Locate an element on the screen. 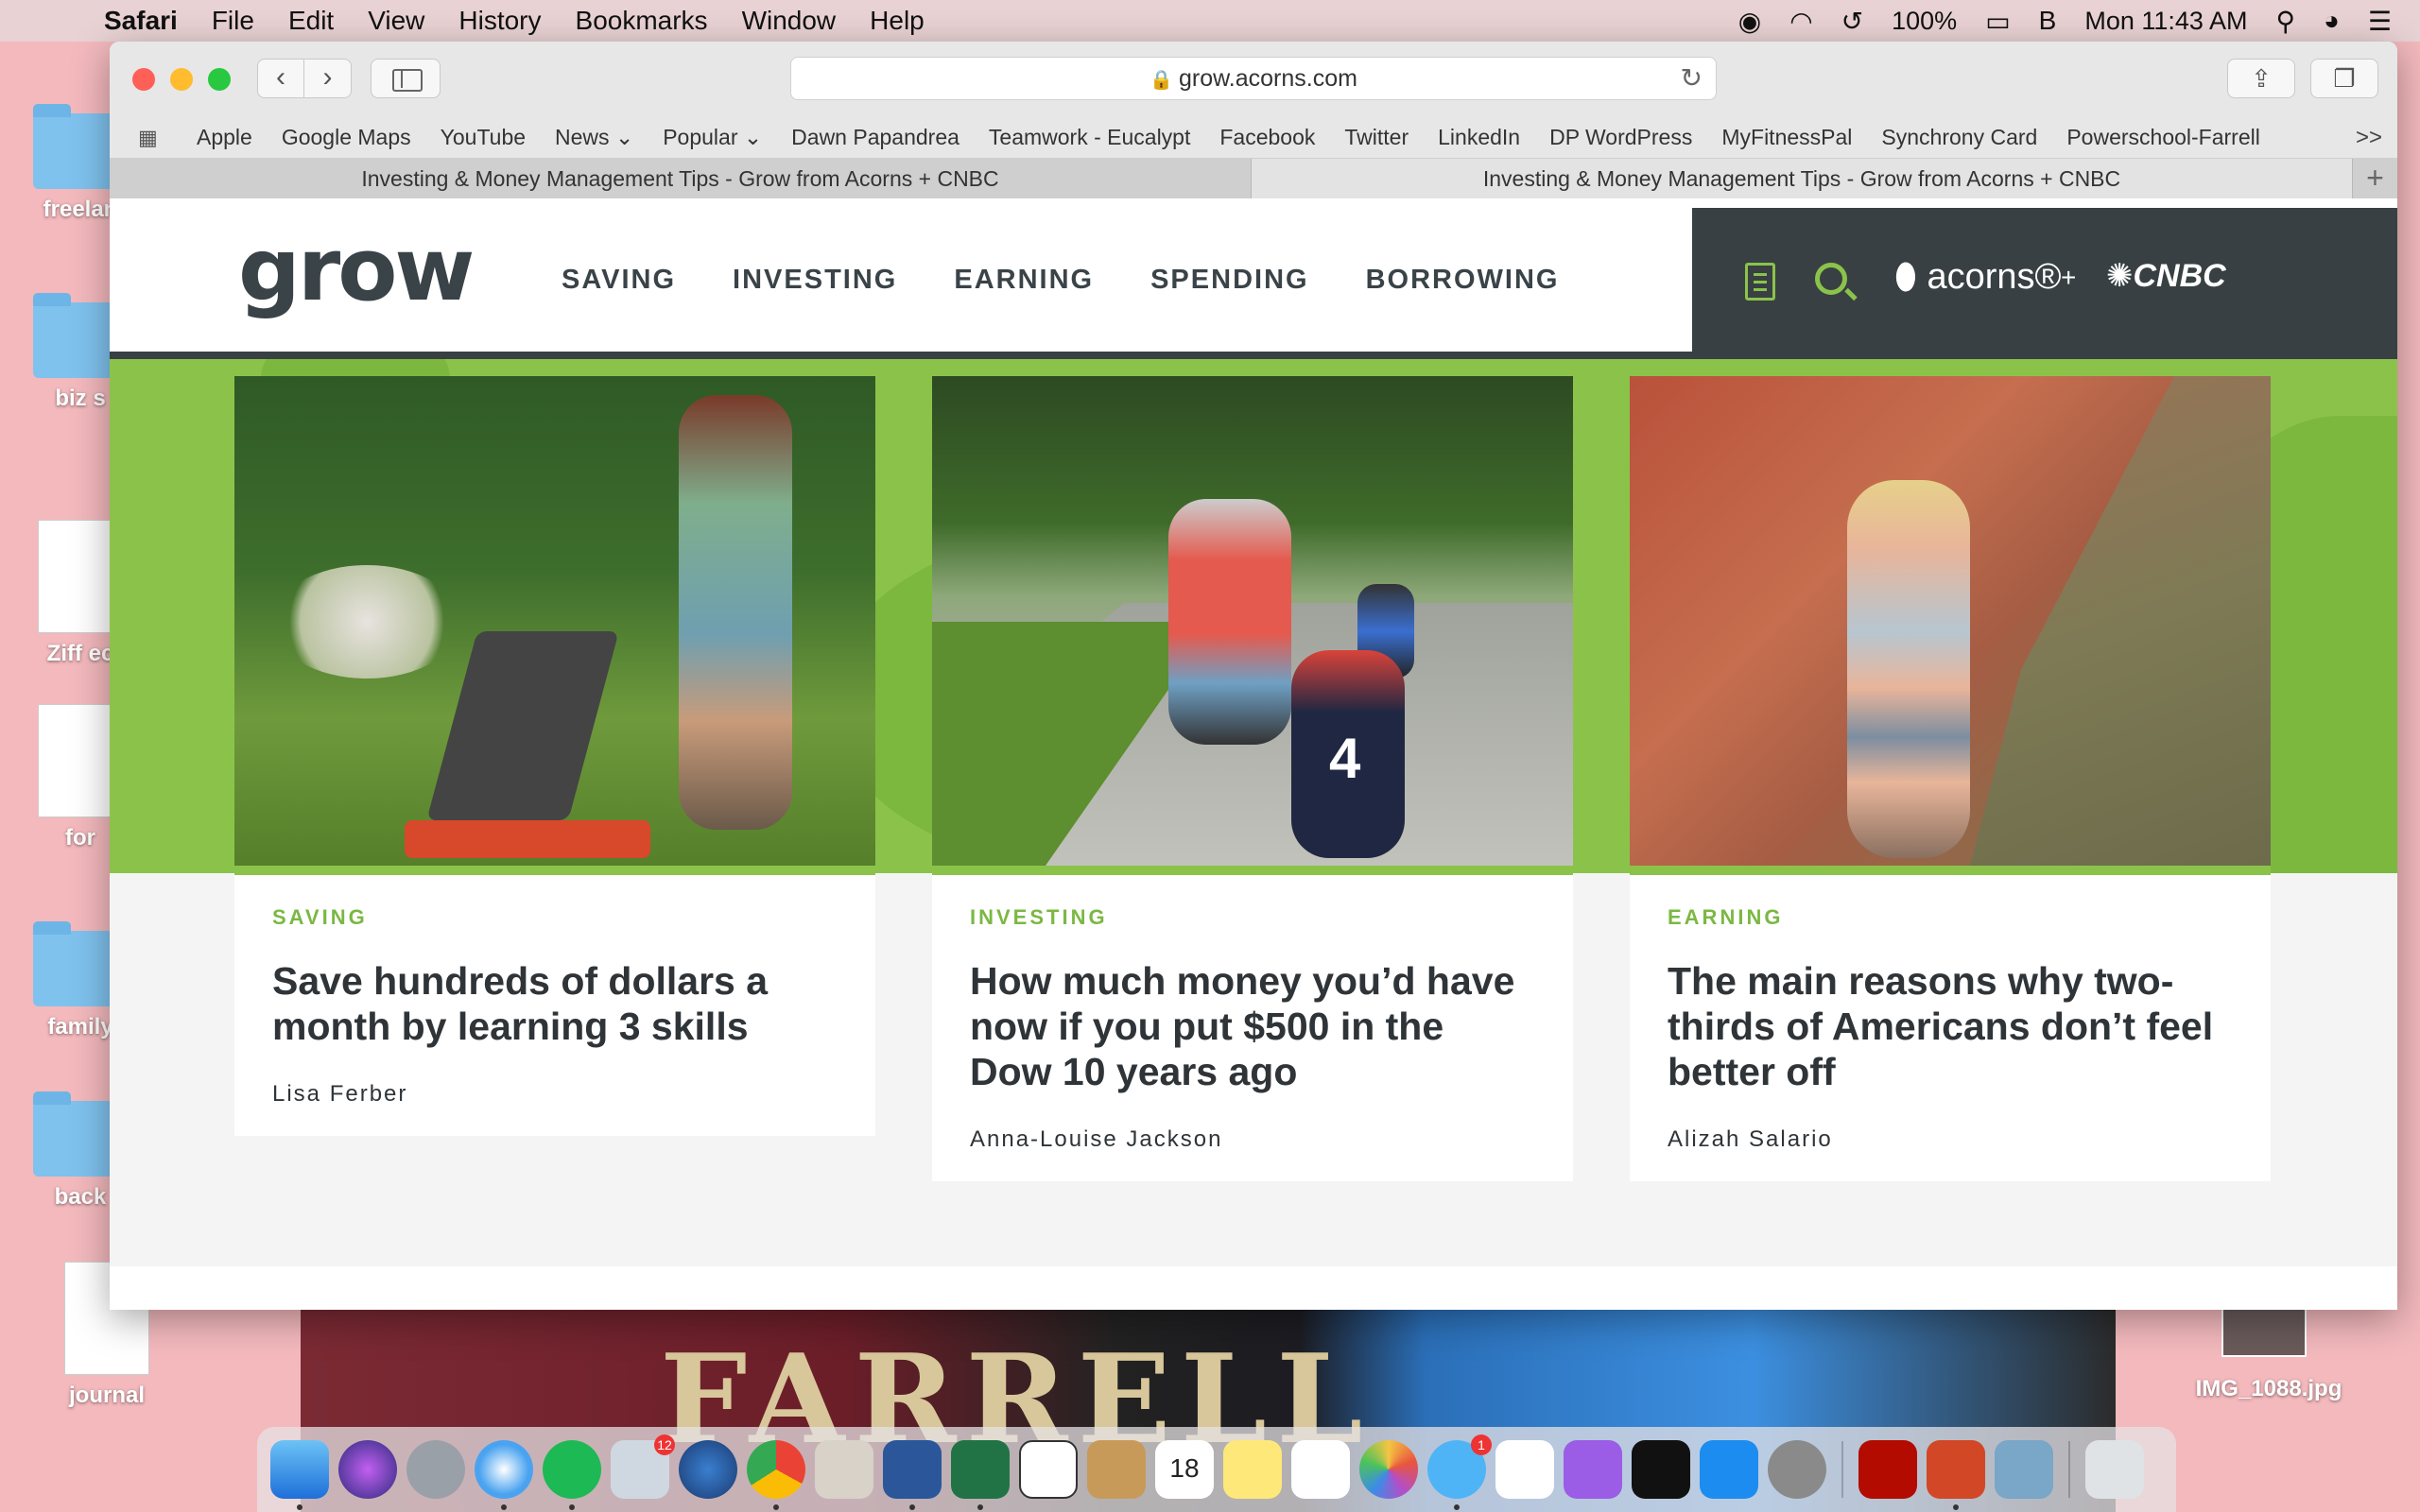 Image resolution: width=2420 pixels, height=1512 pixels. nav-saving: SAVING is located at coordinates (619, 280).